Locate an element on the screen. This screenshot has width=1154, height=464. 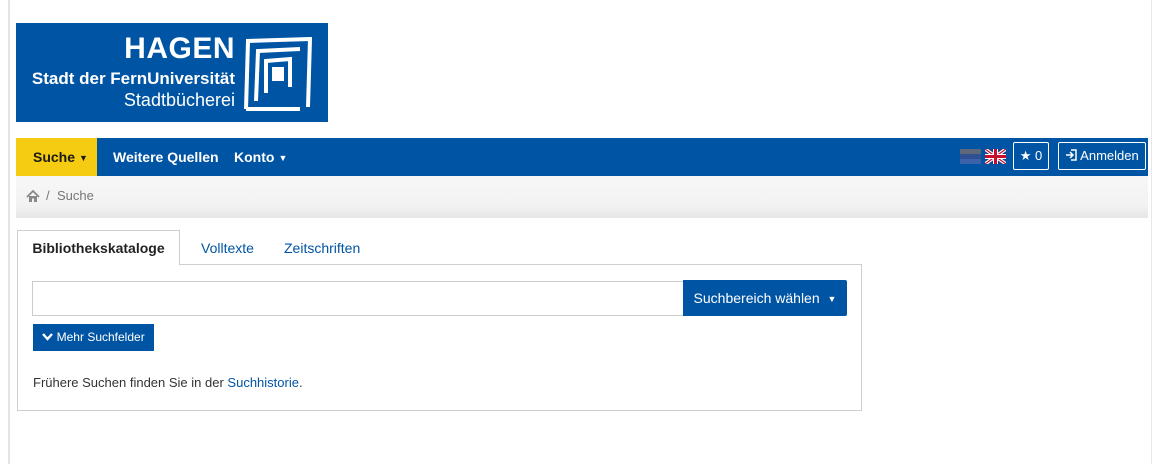
tab-fulltexts: Volltexte is located at coordinates (227, 248).